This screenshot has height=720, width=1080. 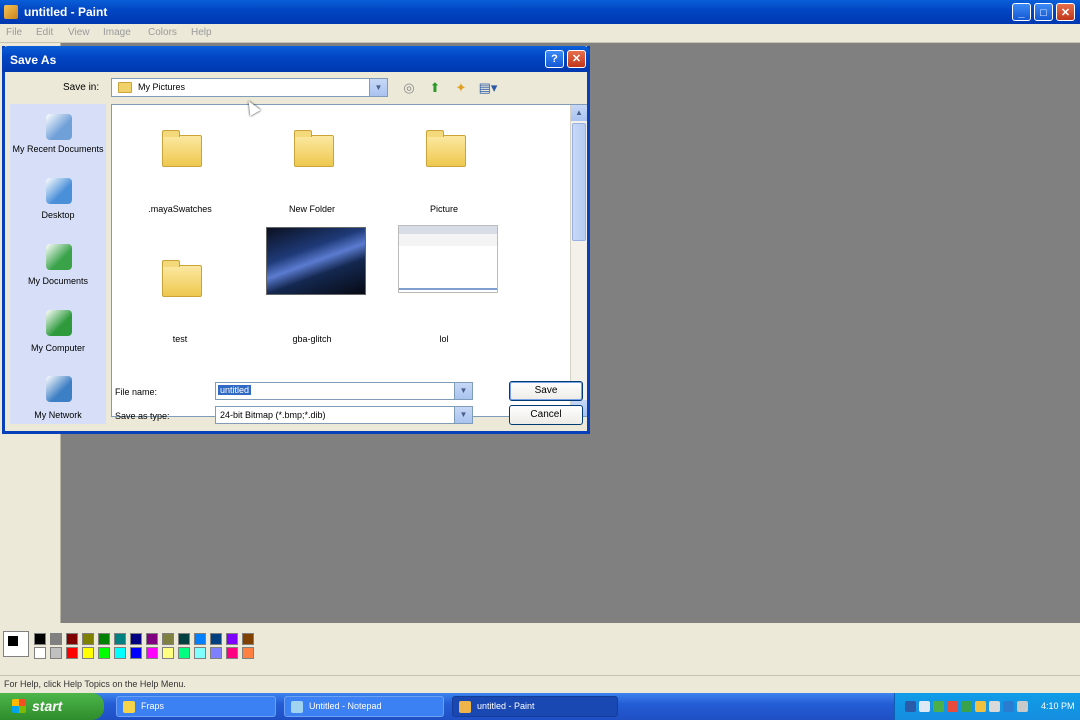 What do you see at coordinates (16, 644) in the screenshot?
I see `current-colors-indicator` at bounding box center [16, 644].